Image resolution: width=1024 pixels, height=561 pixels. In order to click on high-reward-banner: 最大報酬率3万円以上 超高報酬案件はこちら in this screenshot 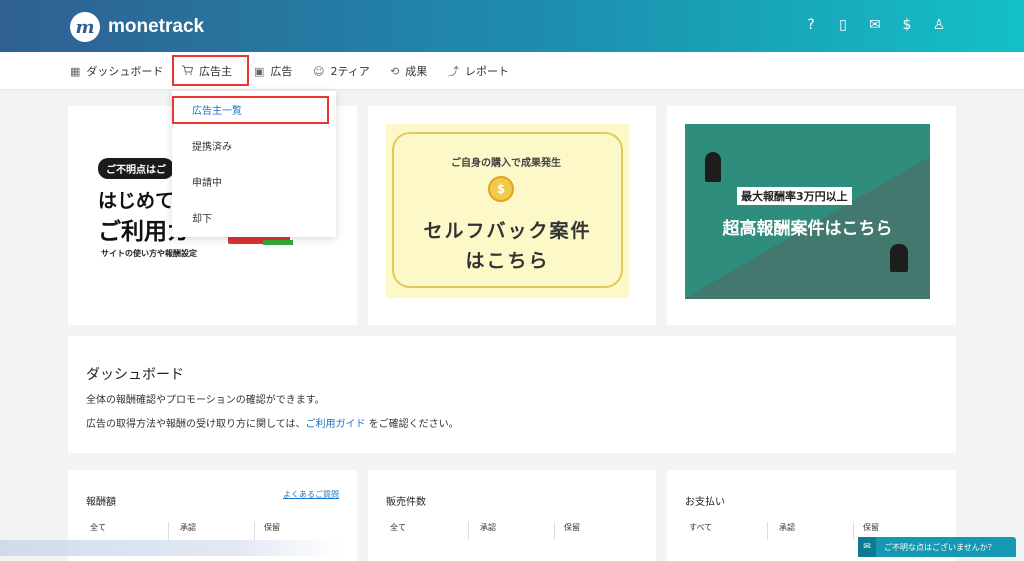, I will do `click(811, 215)`.